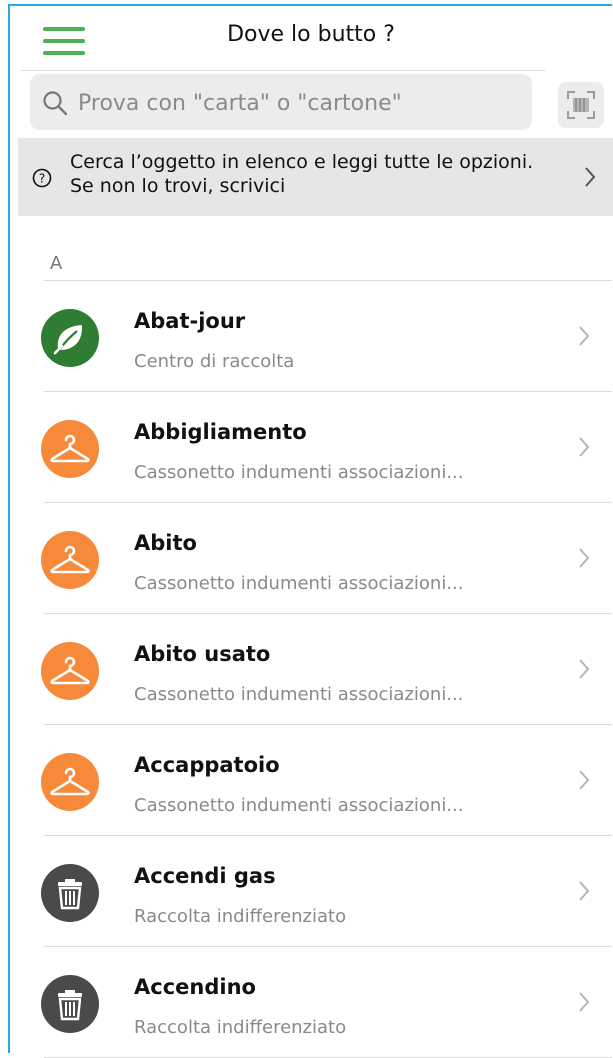 The image size is (613, 1058). Describe the element at coordinates (205, 876) in the screenshot. I see `item-title: Accendi gas` at that location.